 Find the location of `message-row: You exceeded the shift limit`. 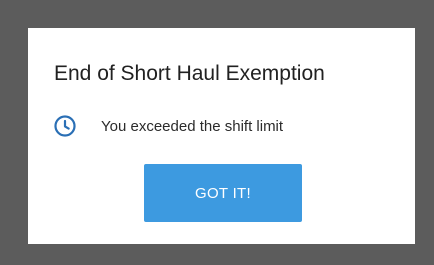

message-row: You exceeded the shift limit is located at coordinates (168, 126).